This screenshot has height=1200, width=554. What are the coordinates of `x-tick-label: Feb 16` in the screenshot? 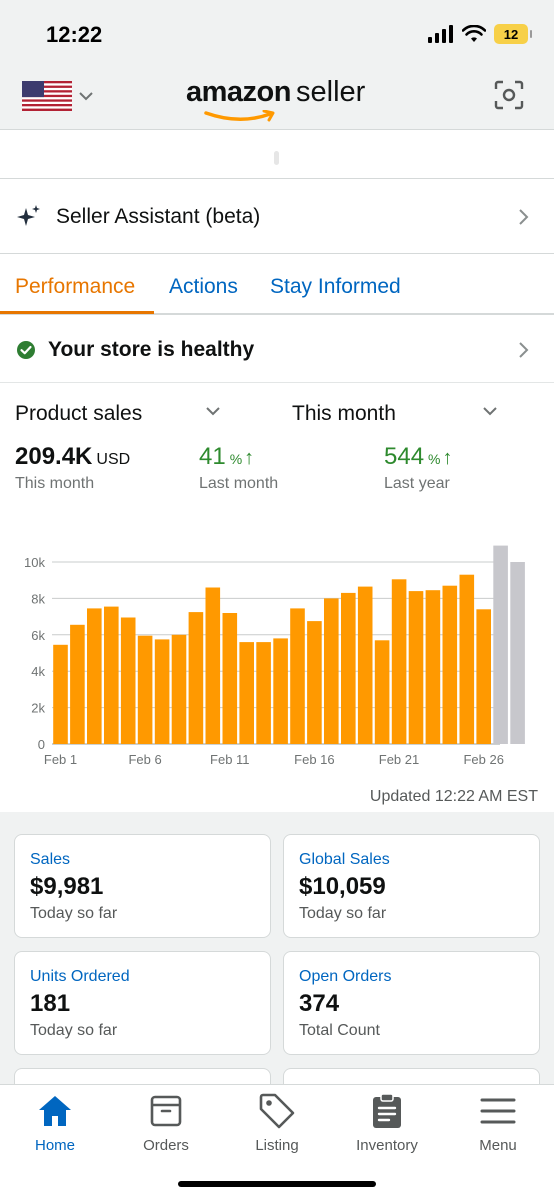 It's located at (314, 759).